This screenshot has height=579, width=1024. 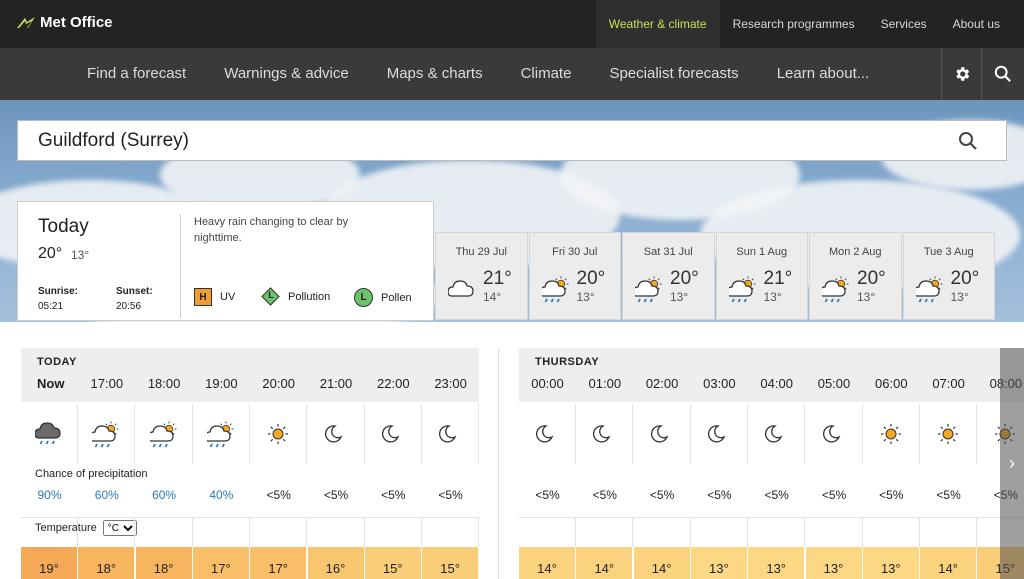 I want to click on hour-time: 22:00, so click(x=393, y=383).